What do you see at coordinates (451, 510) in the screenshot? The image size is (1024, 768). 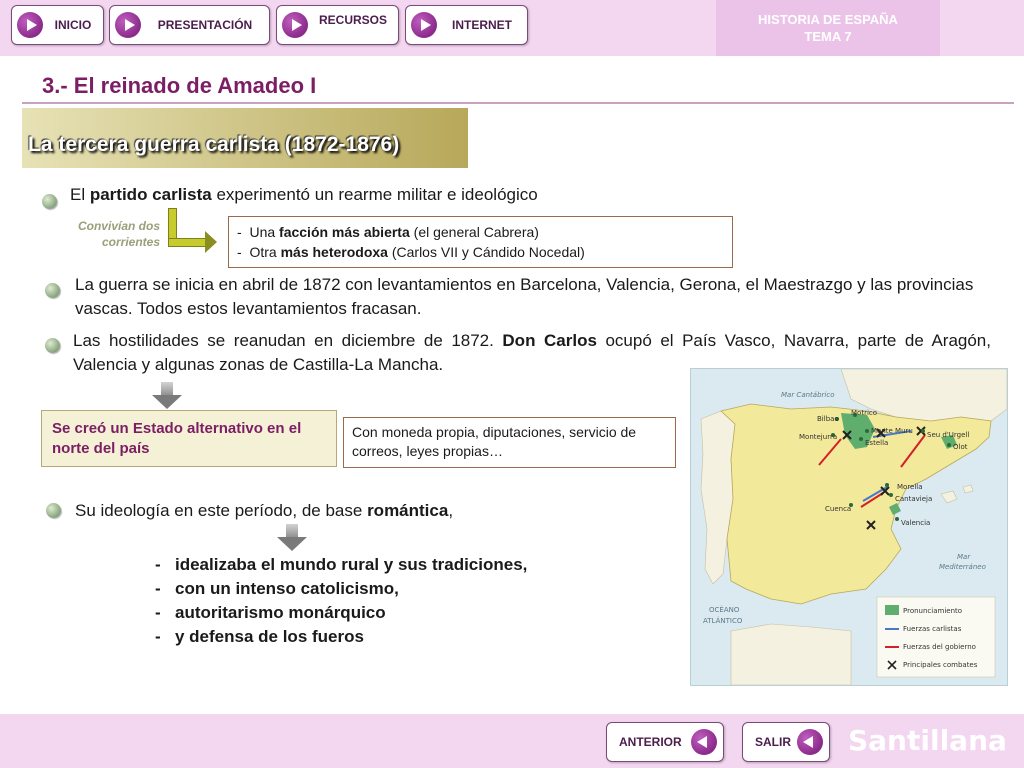 I see `text-fragment: ,` at bounding box center [451, 510].